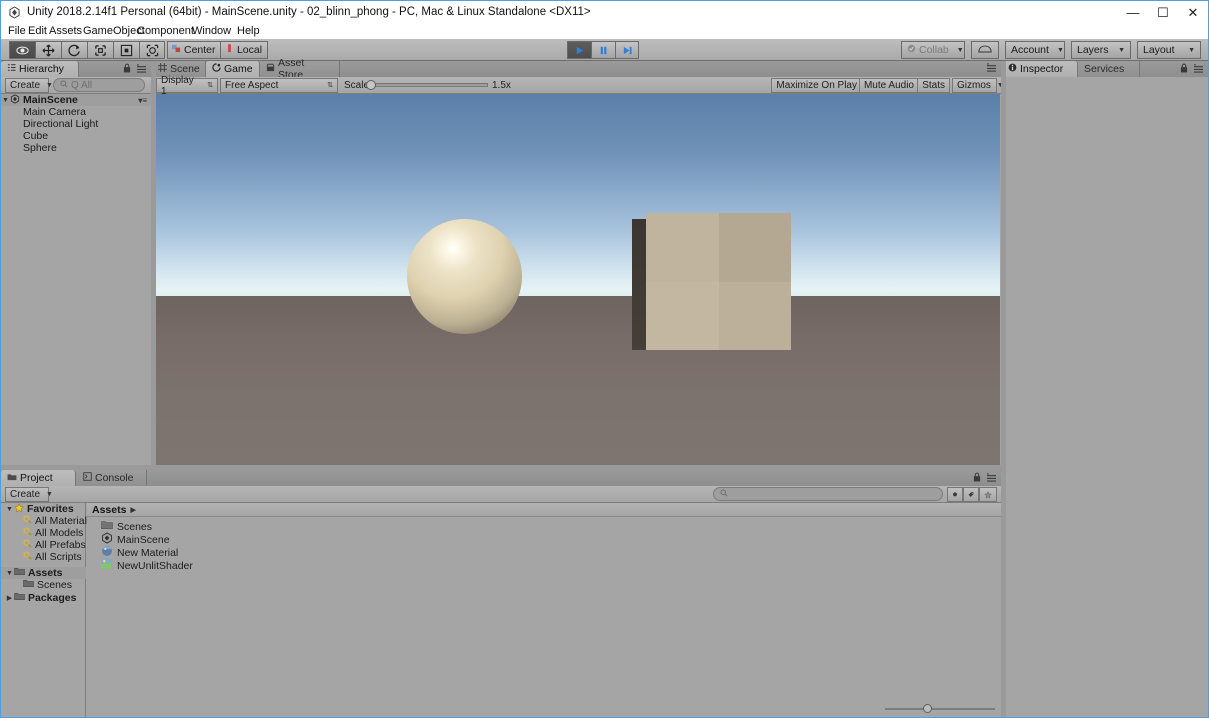 Image resolution: width=1209 pixels, height=718 pixels. Describe the element at coordinates (39, 509) in the screenshot. I see `project-tree-favorites: ▼ Favorites` at that location.